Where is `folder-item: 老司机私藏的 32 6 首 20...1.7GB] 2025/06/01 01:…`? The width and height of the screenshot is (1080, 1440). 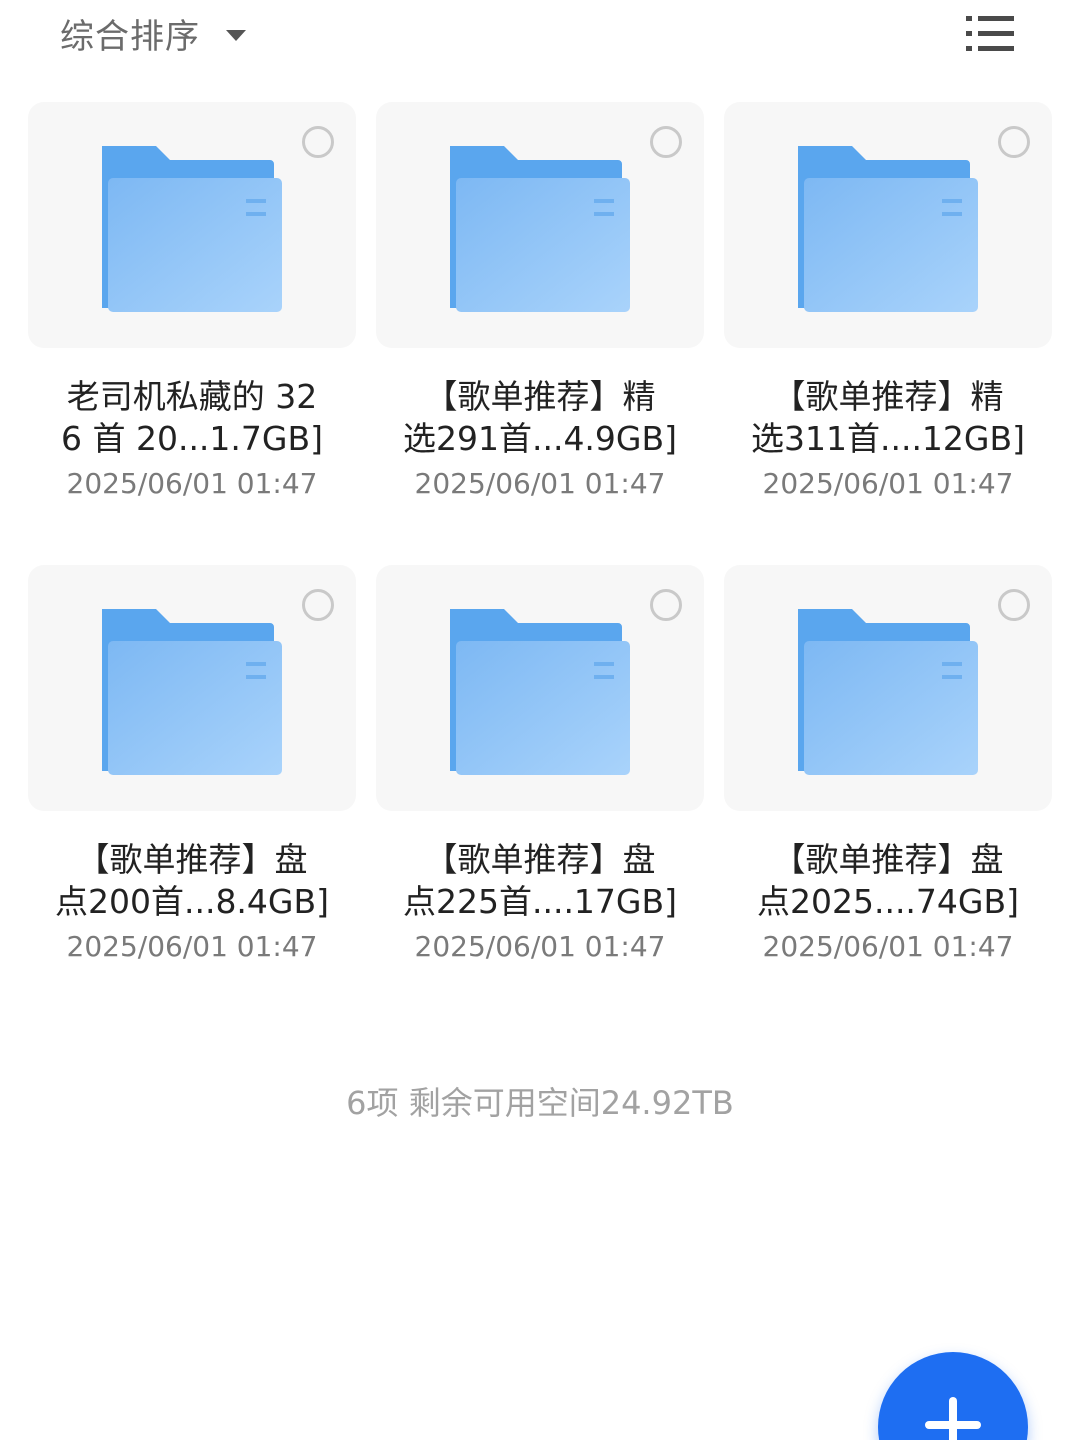 folder-item: 老司机私藏的 32 6 首 20...1.7GB] 2025/06/01 01:… is located at coordinates (192, 333).